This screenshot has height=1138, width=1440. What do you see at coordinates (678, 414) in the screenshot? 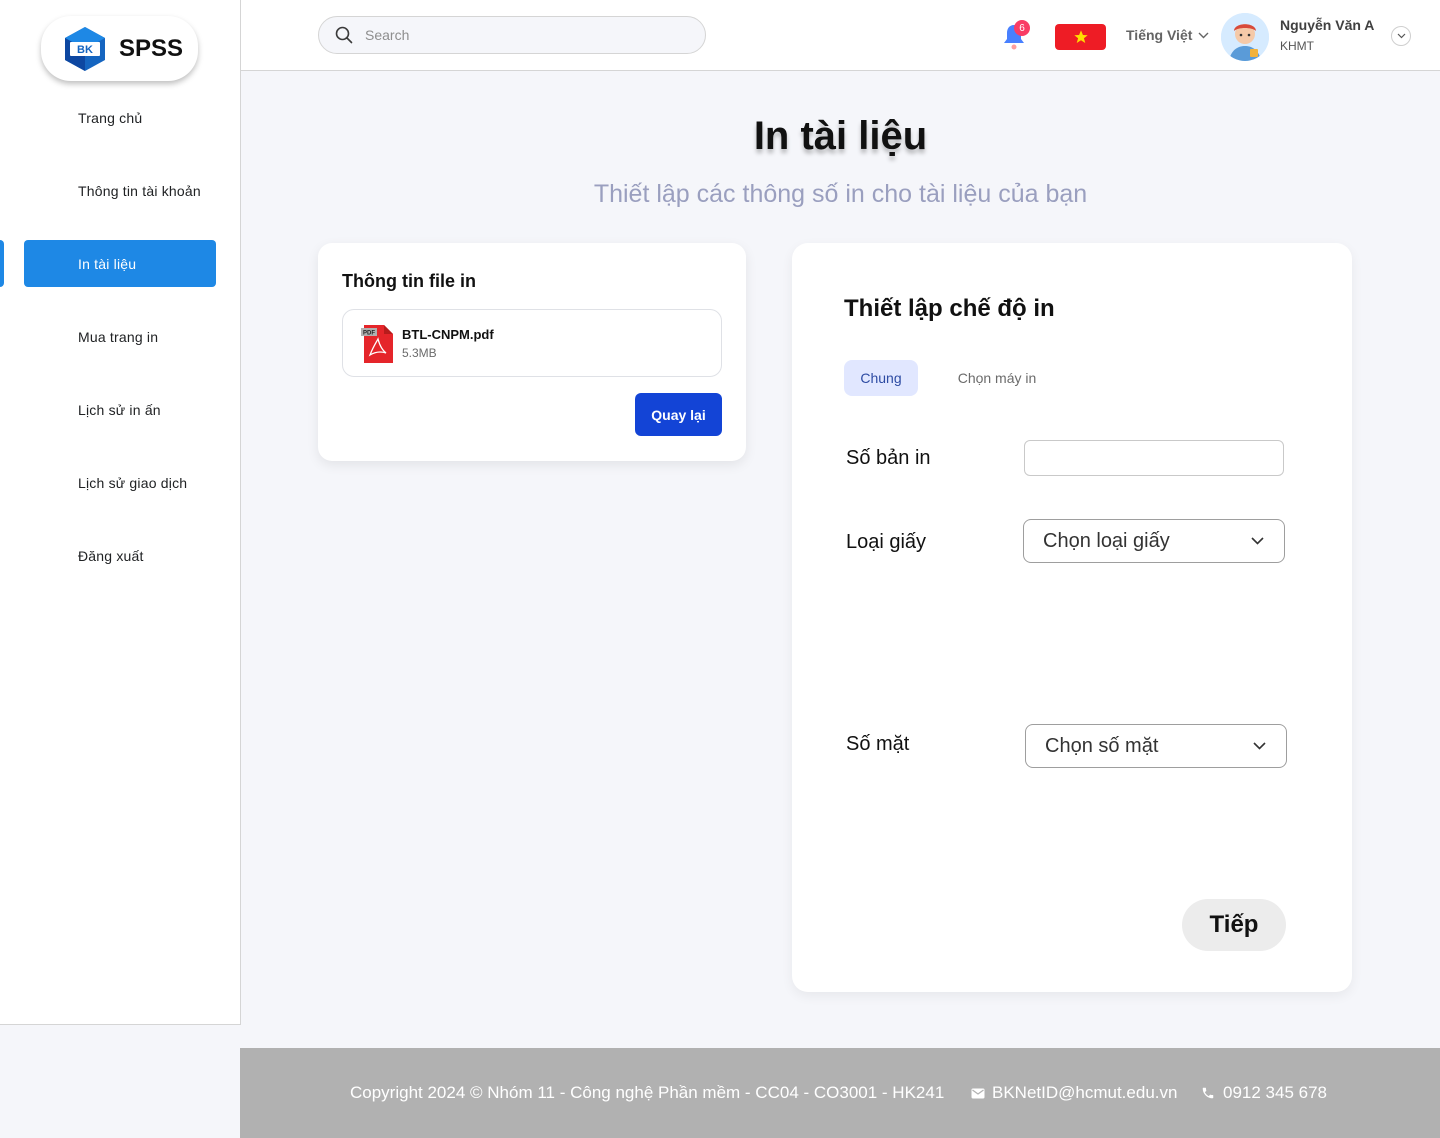
I see `back-button: Quay lại` at bounding box center [678, 414].